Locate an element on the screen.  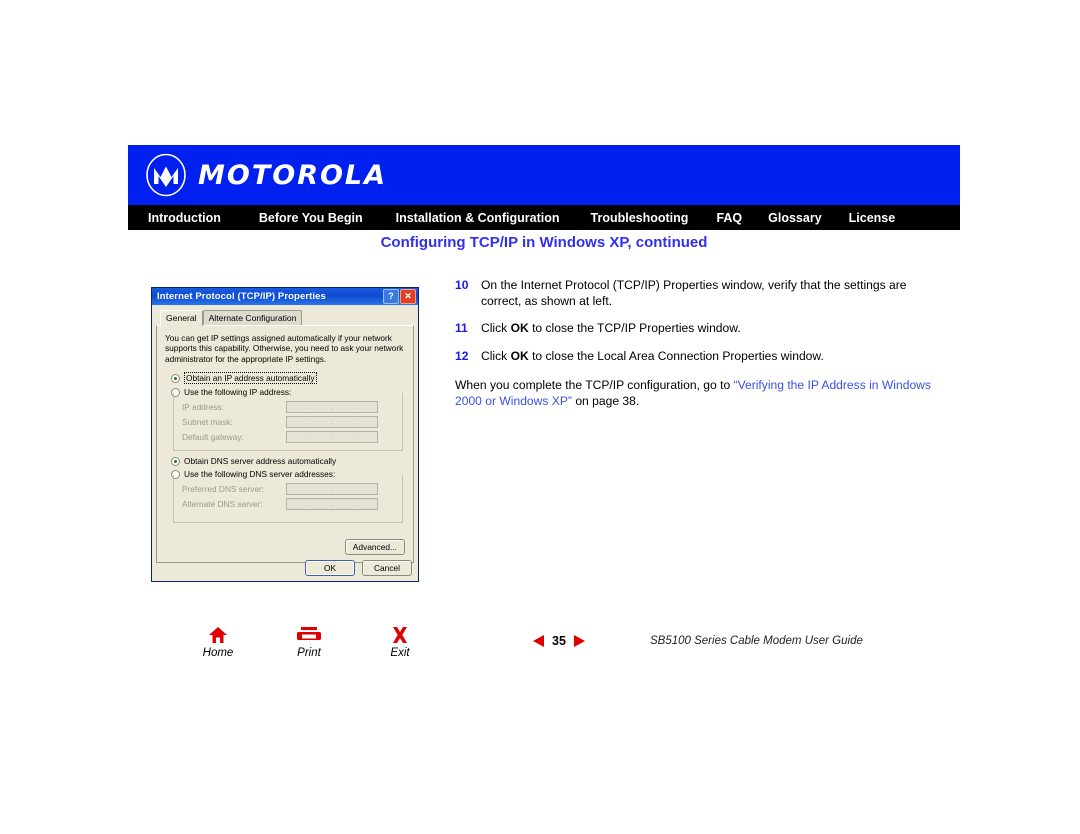
motorola-logo: MOTOROLA is located at coordinates (265, 175).